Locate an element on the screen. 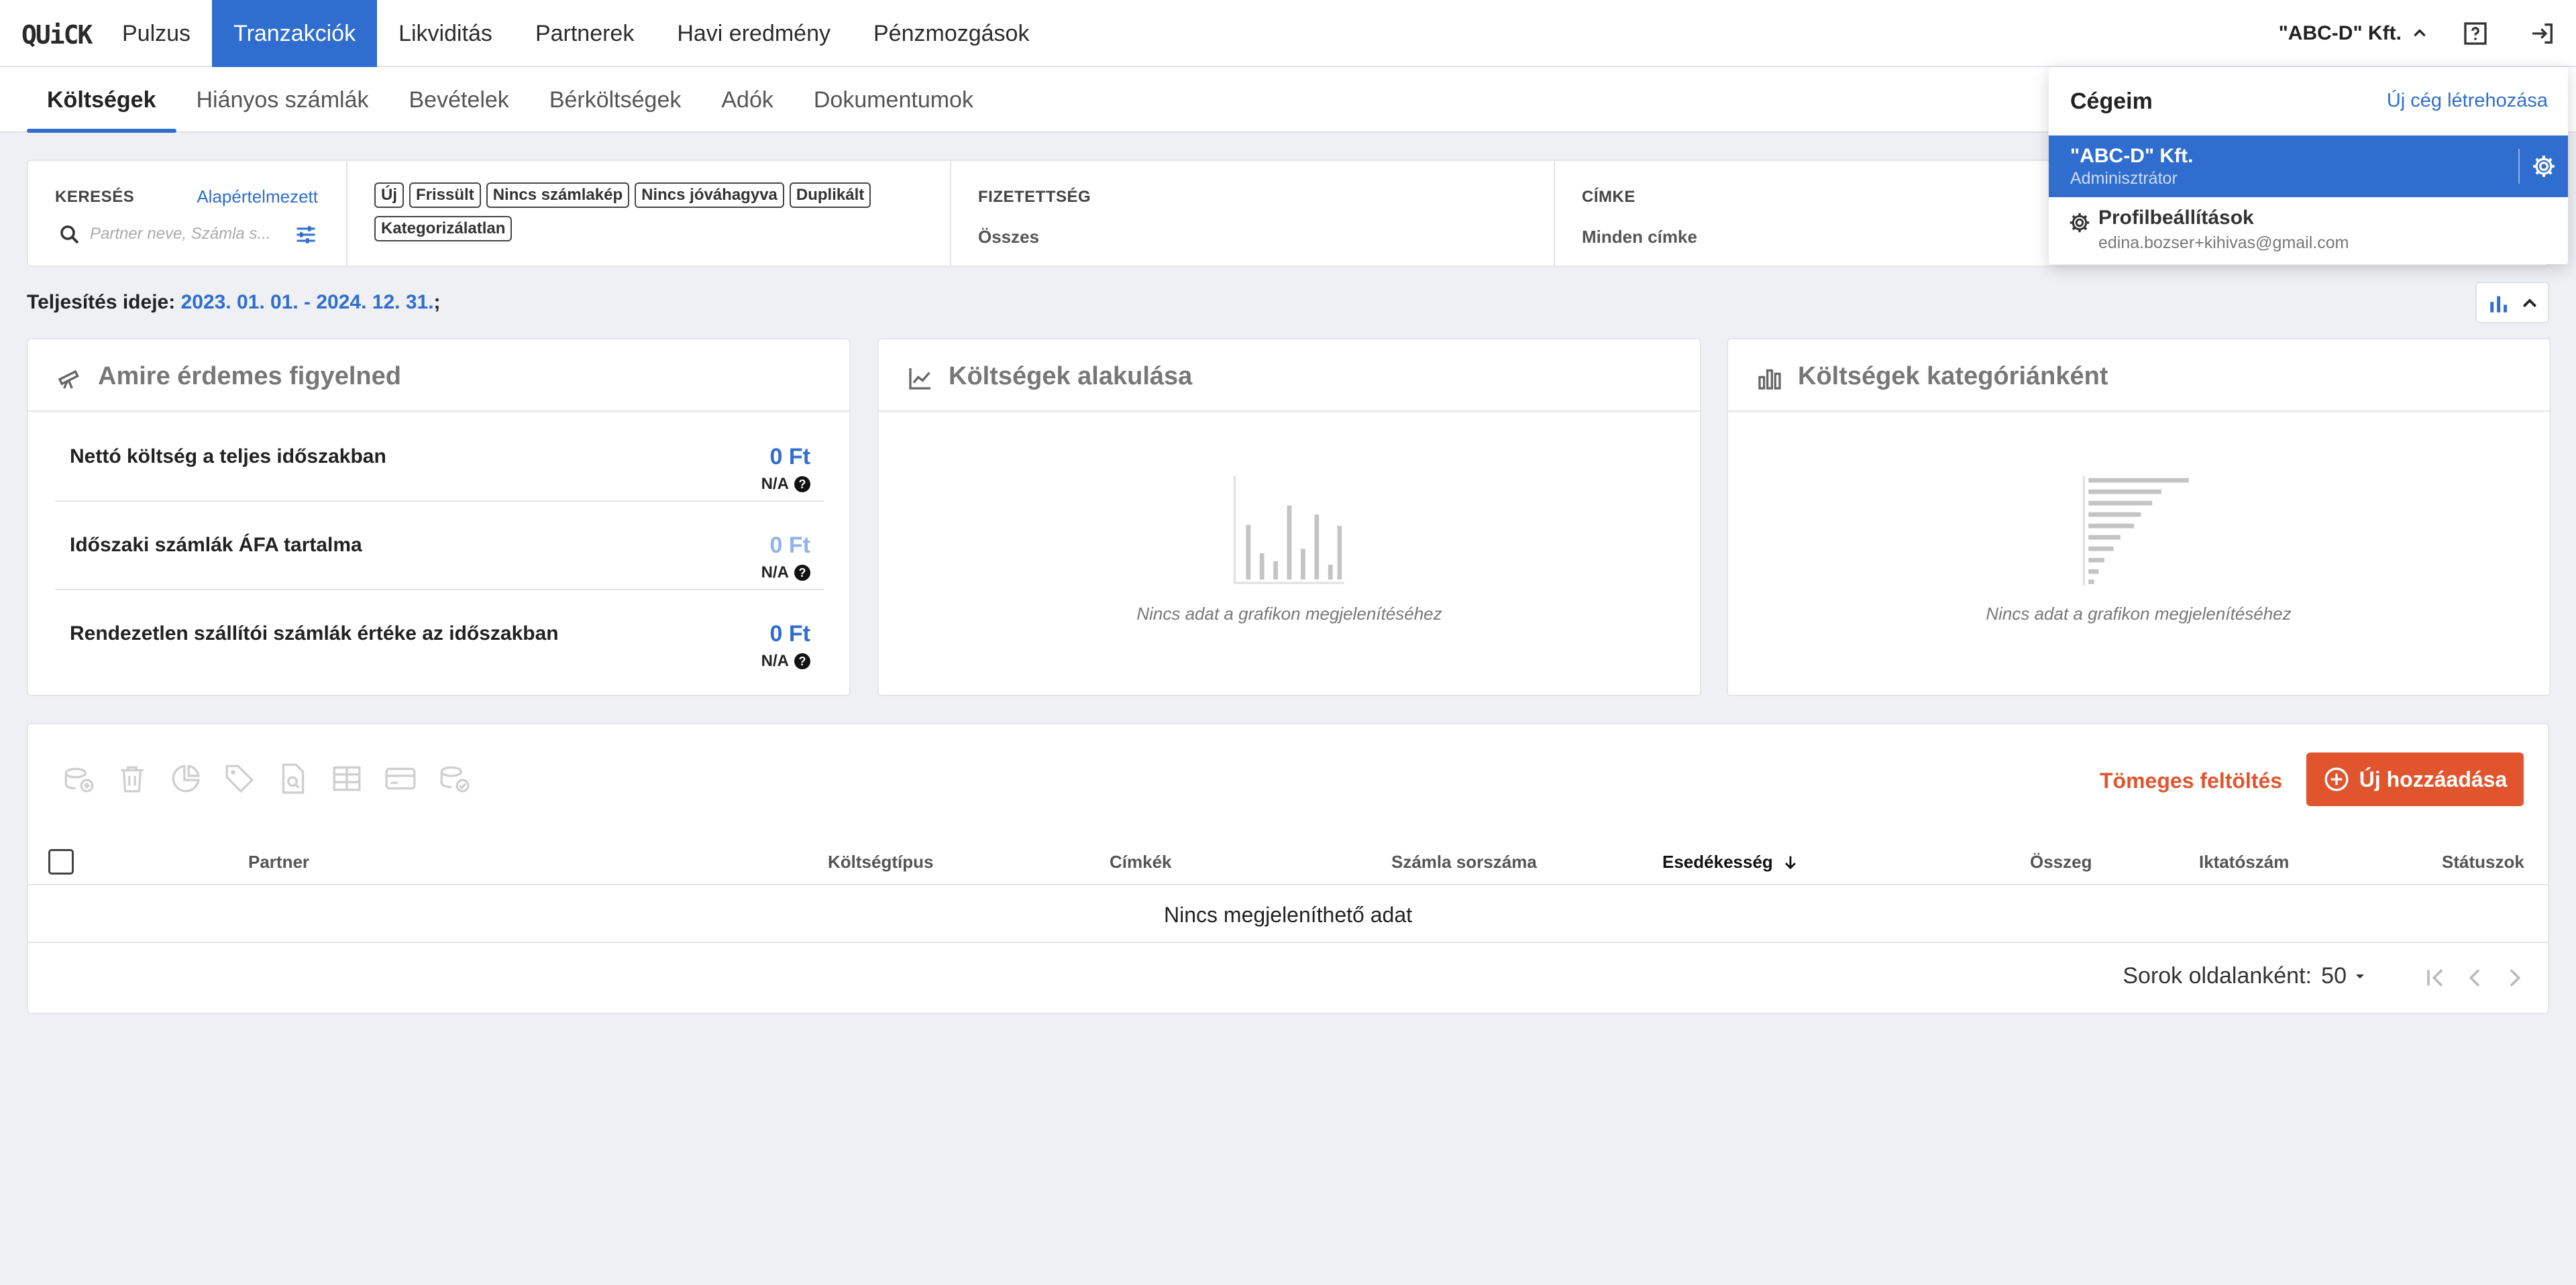 The height and width of the screenshot is (1285, 2576). reset-filters-link: Alapértelmezett is located at coordinates (257, 196).